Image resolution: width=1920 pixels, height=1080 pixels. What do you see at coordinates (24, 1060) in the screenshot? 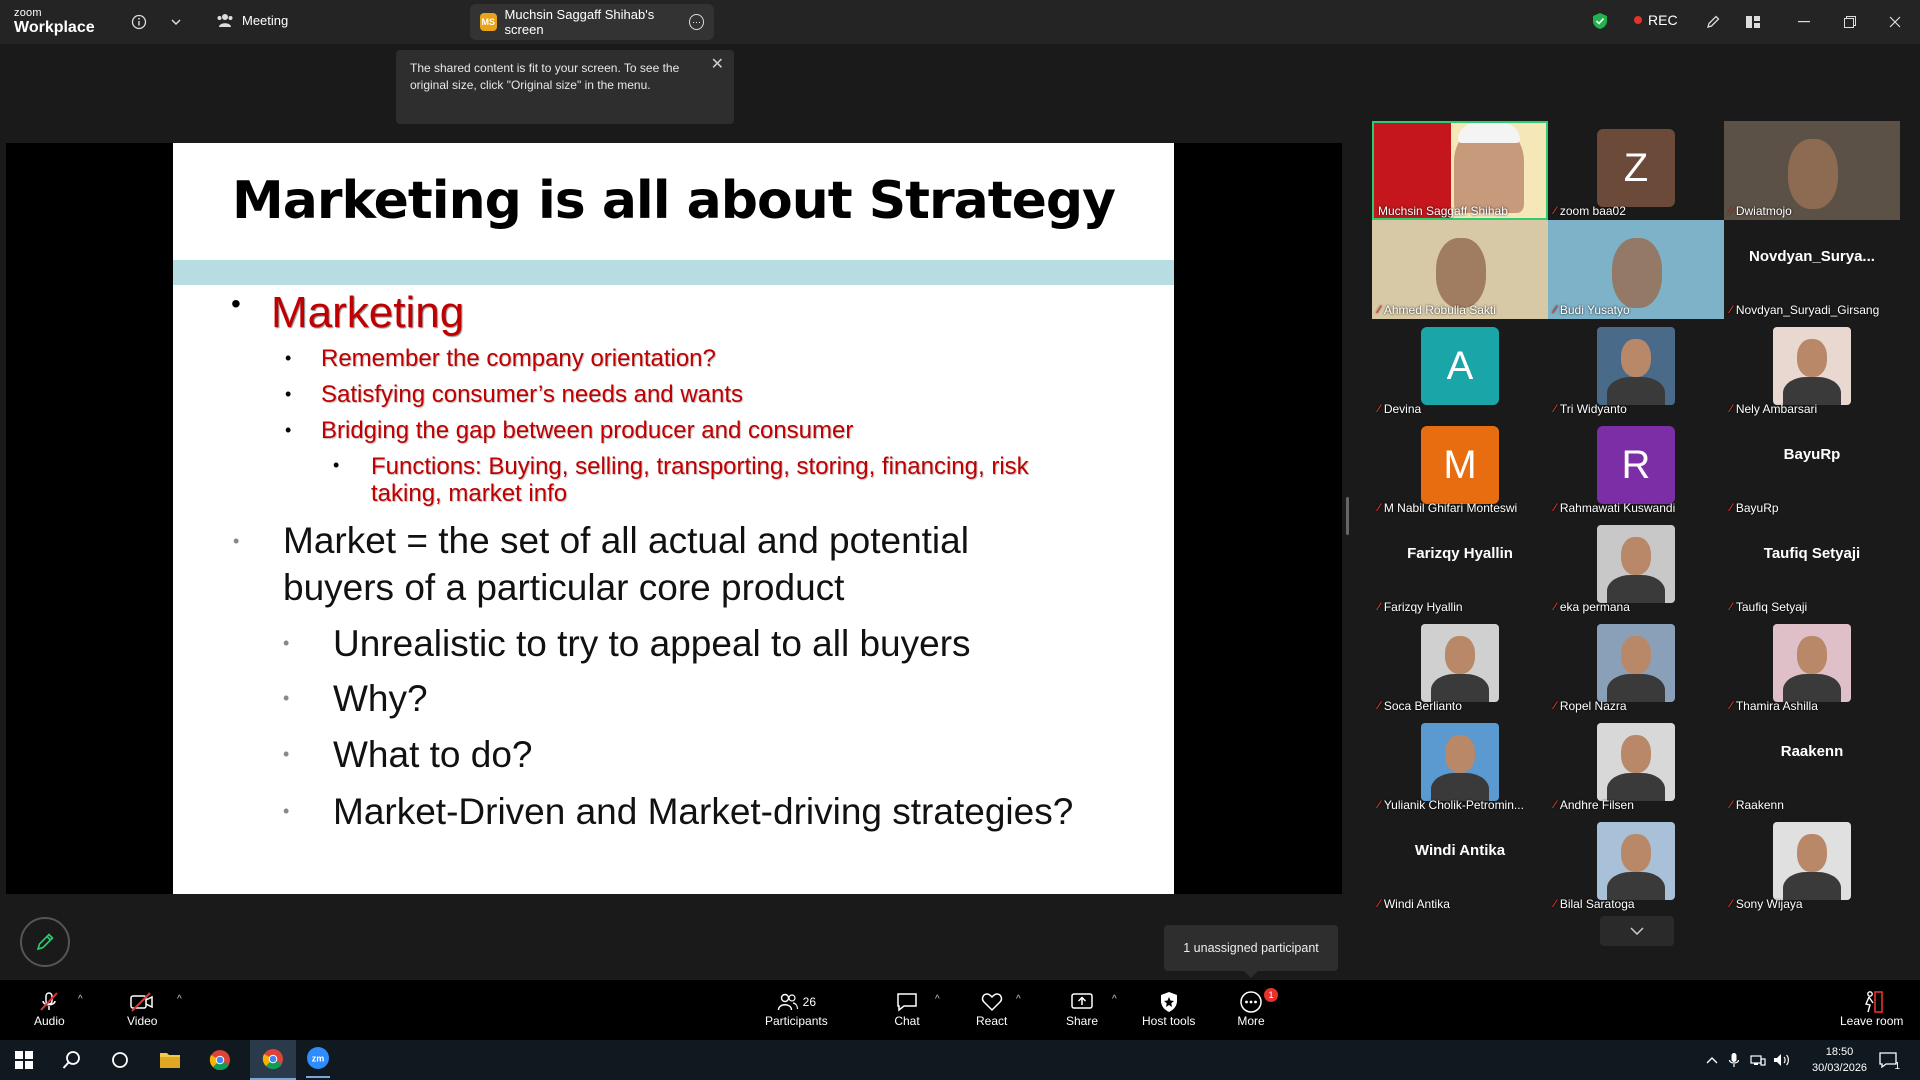
I see `windows-start-icon` at bounding box center [24, 1060].